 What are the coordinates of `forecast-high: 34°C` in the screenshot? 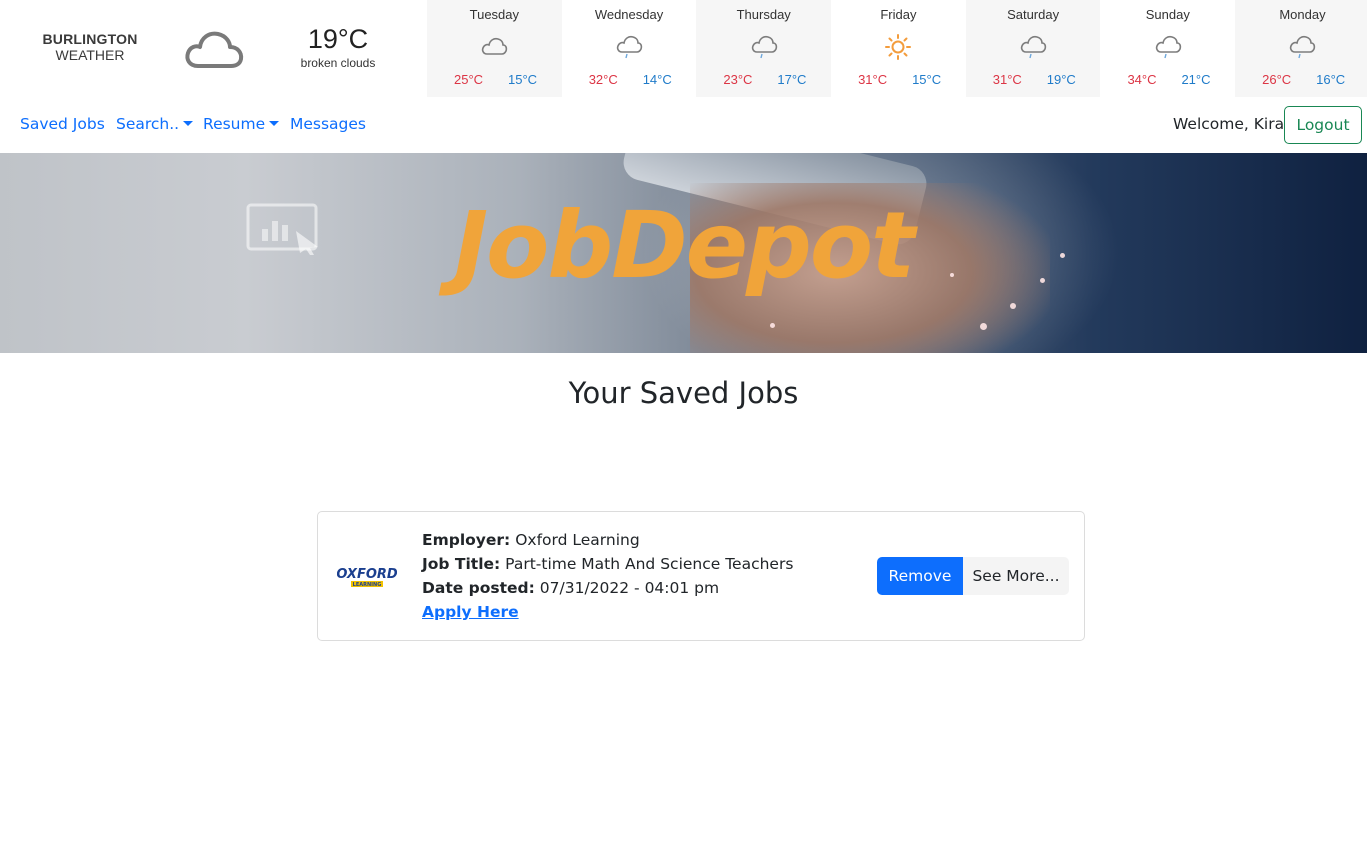 It's located at (1142, 79).